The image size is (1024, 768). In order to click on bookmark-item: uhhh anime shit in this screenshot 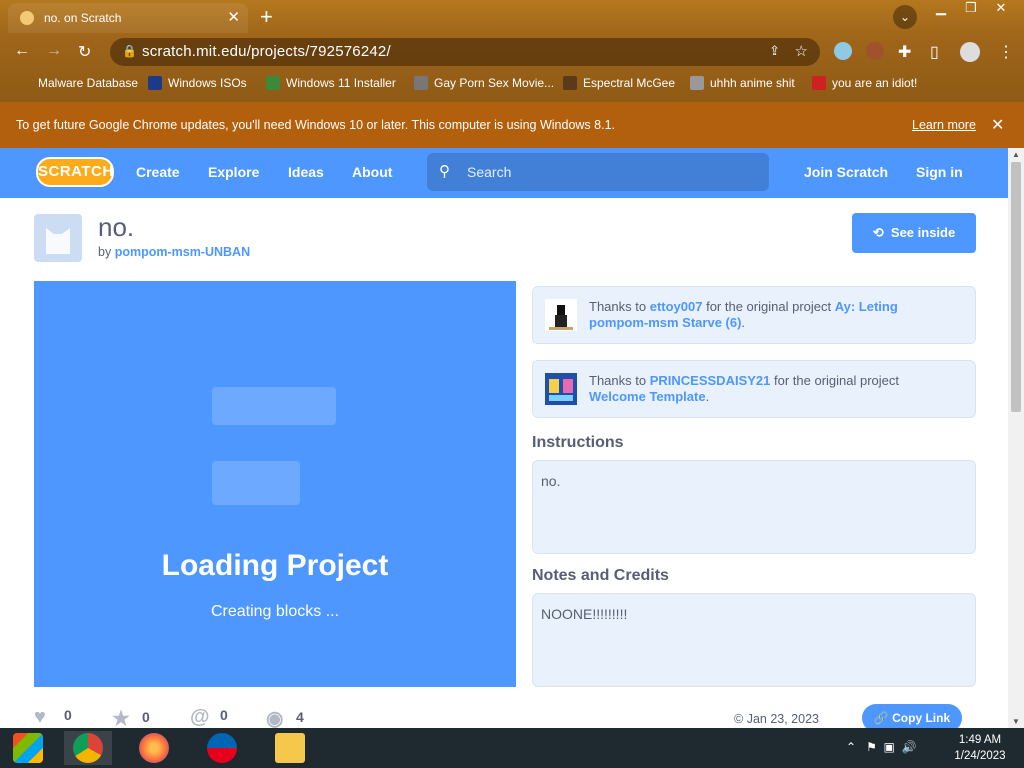, I will do `click(742, 83)`.